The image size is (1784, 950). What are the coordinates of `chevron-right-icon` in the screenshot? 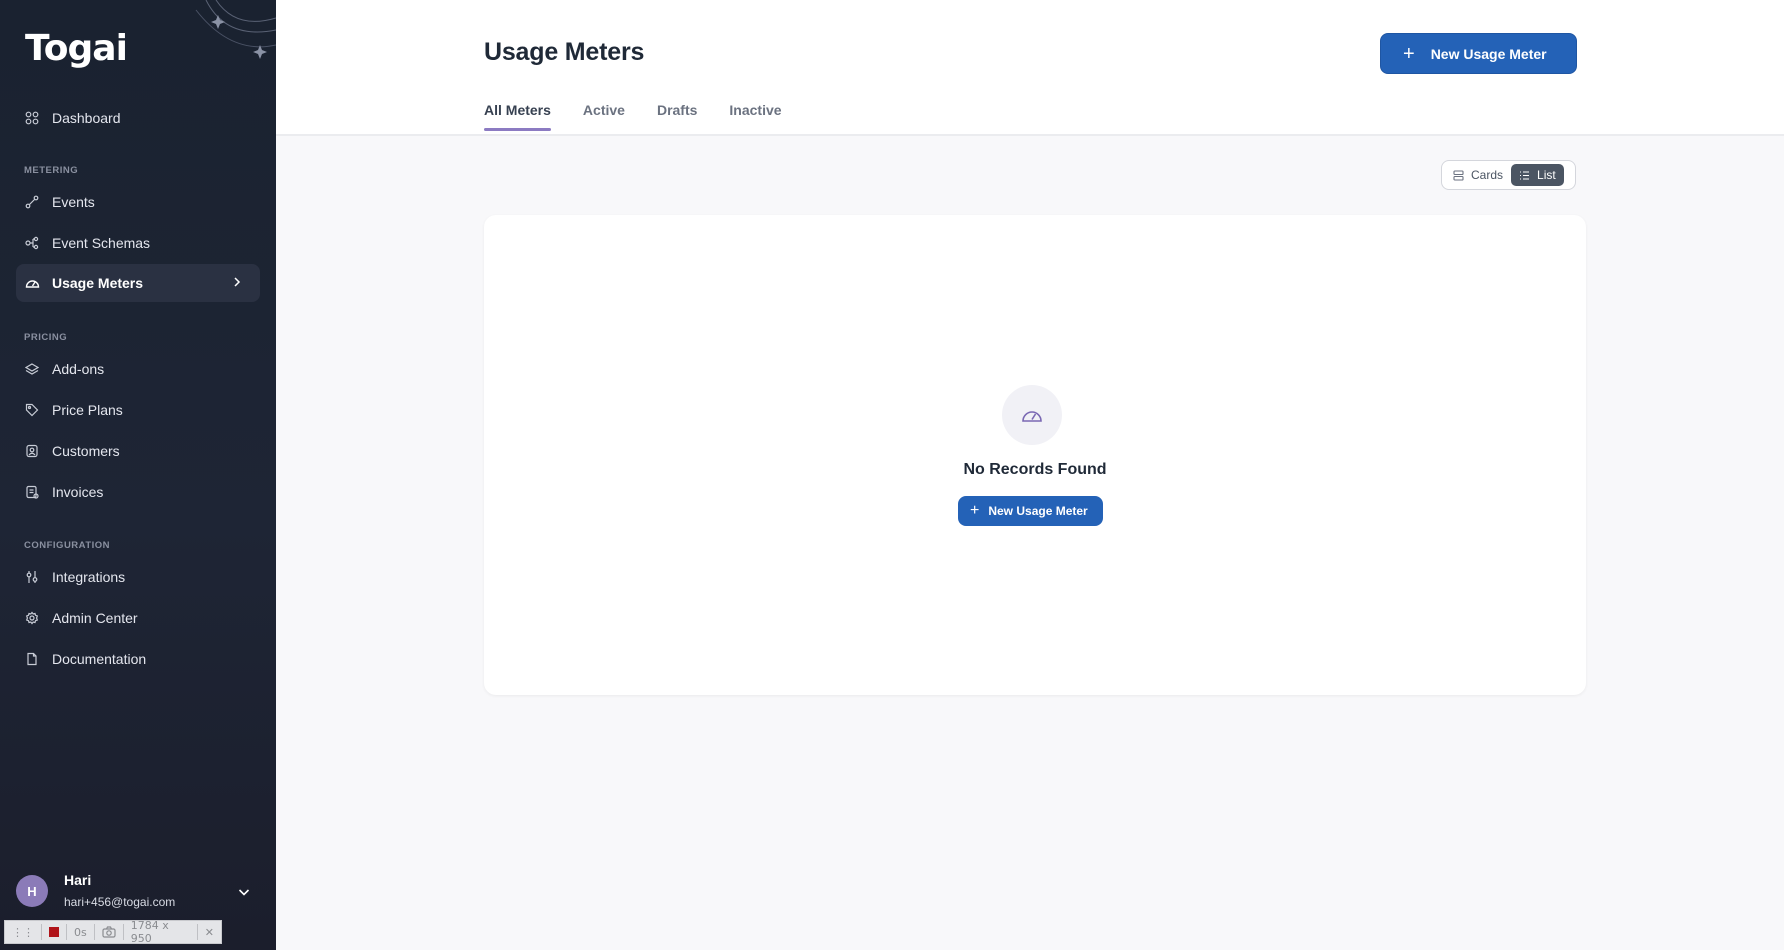 It's located at (237, 282).